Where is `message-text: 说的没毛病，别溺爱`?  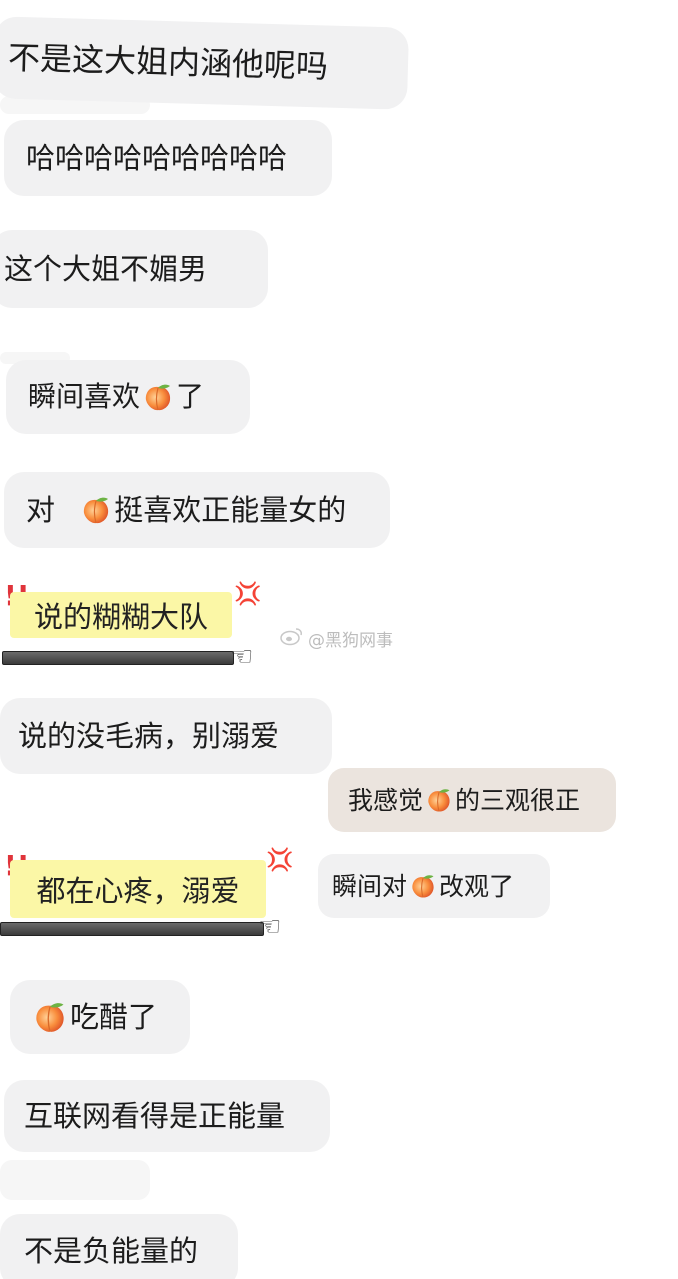 message-text: 说的没毛病，别溺爱 is located at coordinates (149, 735).